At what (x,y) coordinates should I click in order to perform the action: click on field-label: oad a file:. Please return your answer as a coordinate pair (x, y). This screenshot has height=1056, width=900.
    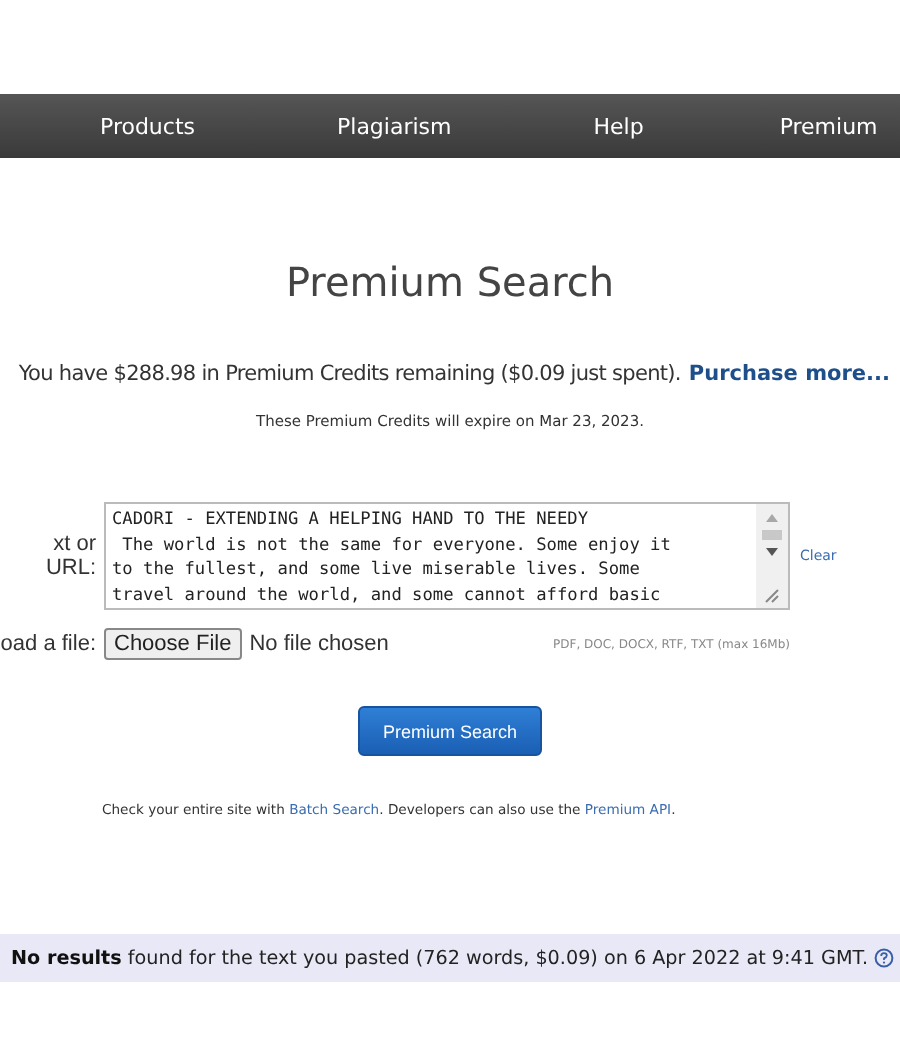
    Looking at the image, I should click on (48, 644).